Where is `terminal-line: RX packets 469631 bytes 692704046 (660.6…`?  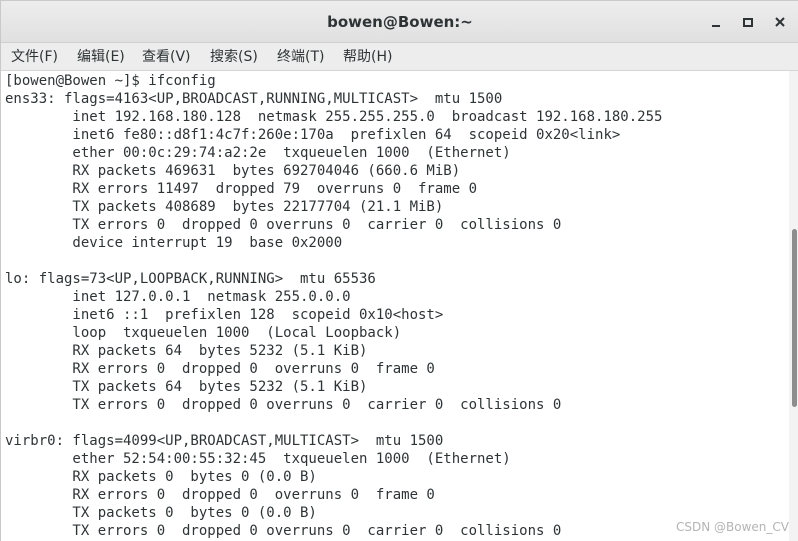 terminal-line: RX packets 469631 bytes 692704046 (660.6… is located at coordinates (233, 171).